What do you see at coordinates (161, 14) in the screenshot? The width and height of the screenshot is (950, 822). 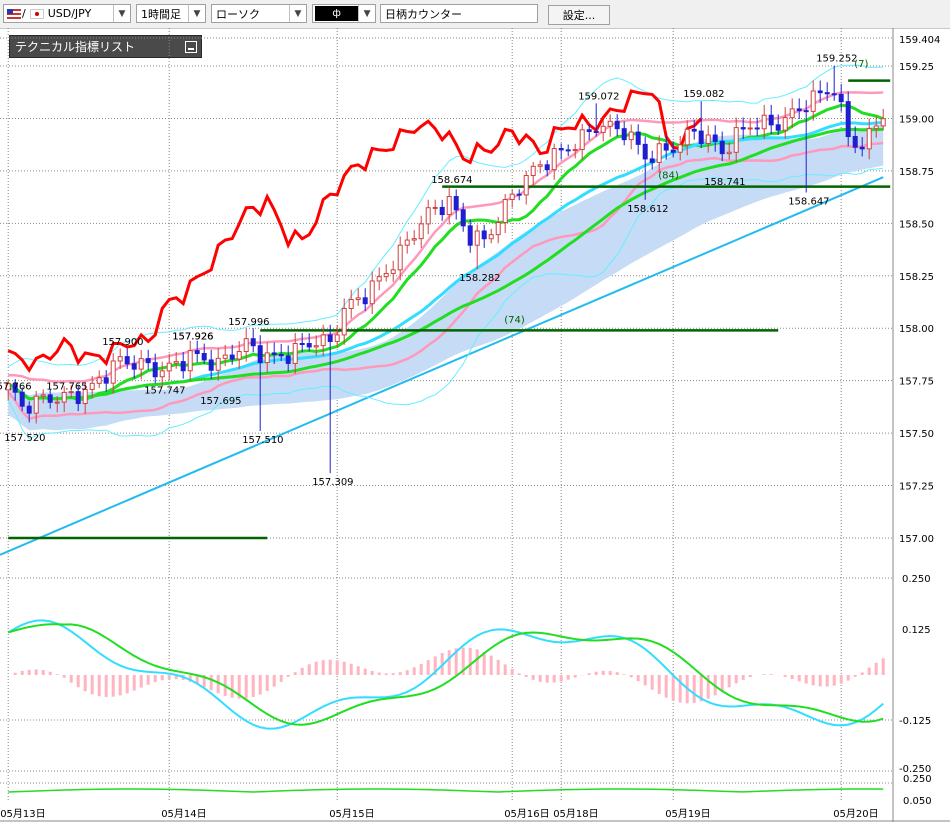 I see `period-label: 1時間足` at bounding box center [161, 14].